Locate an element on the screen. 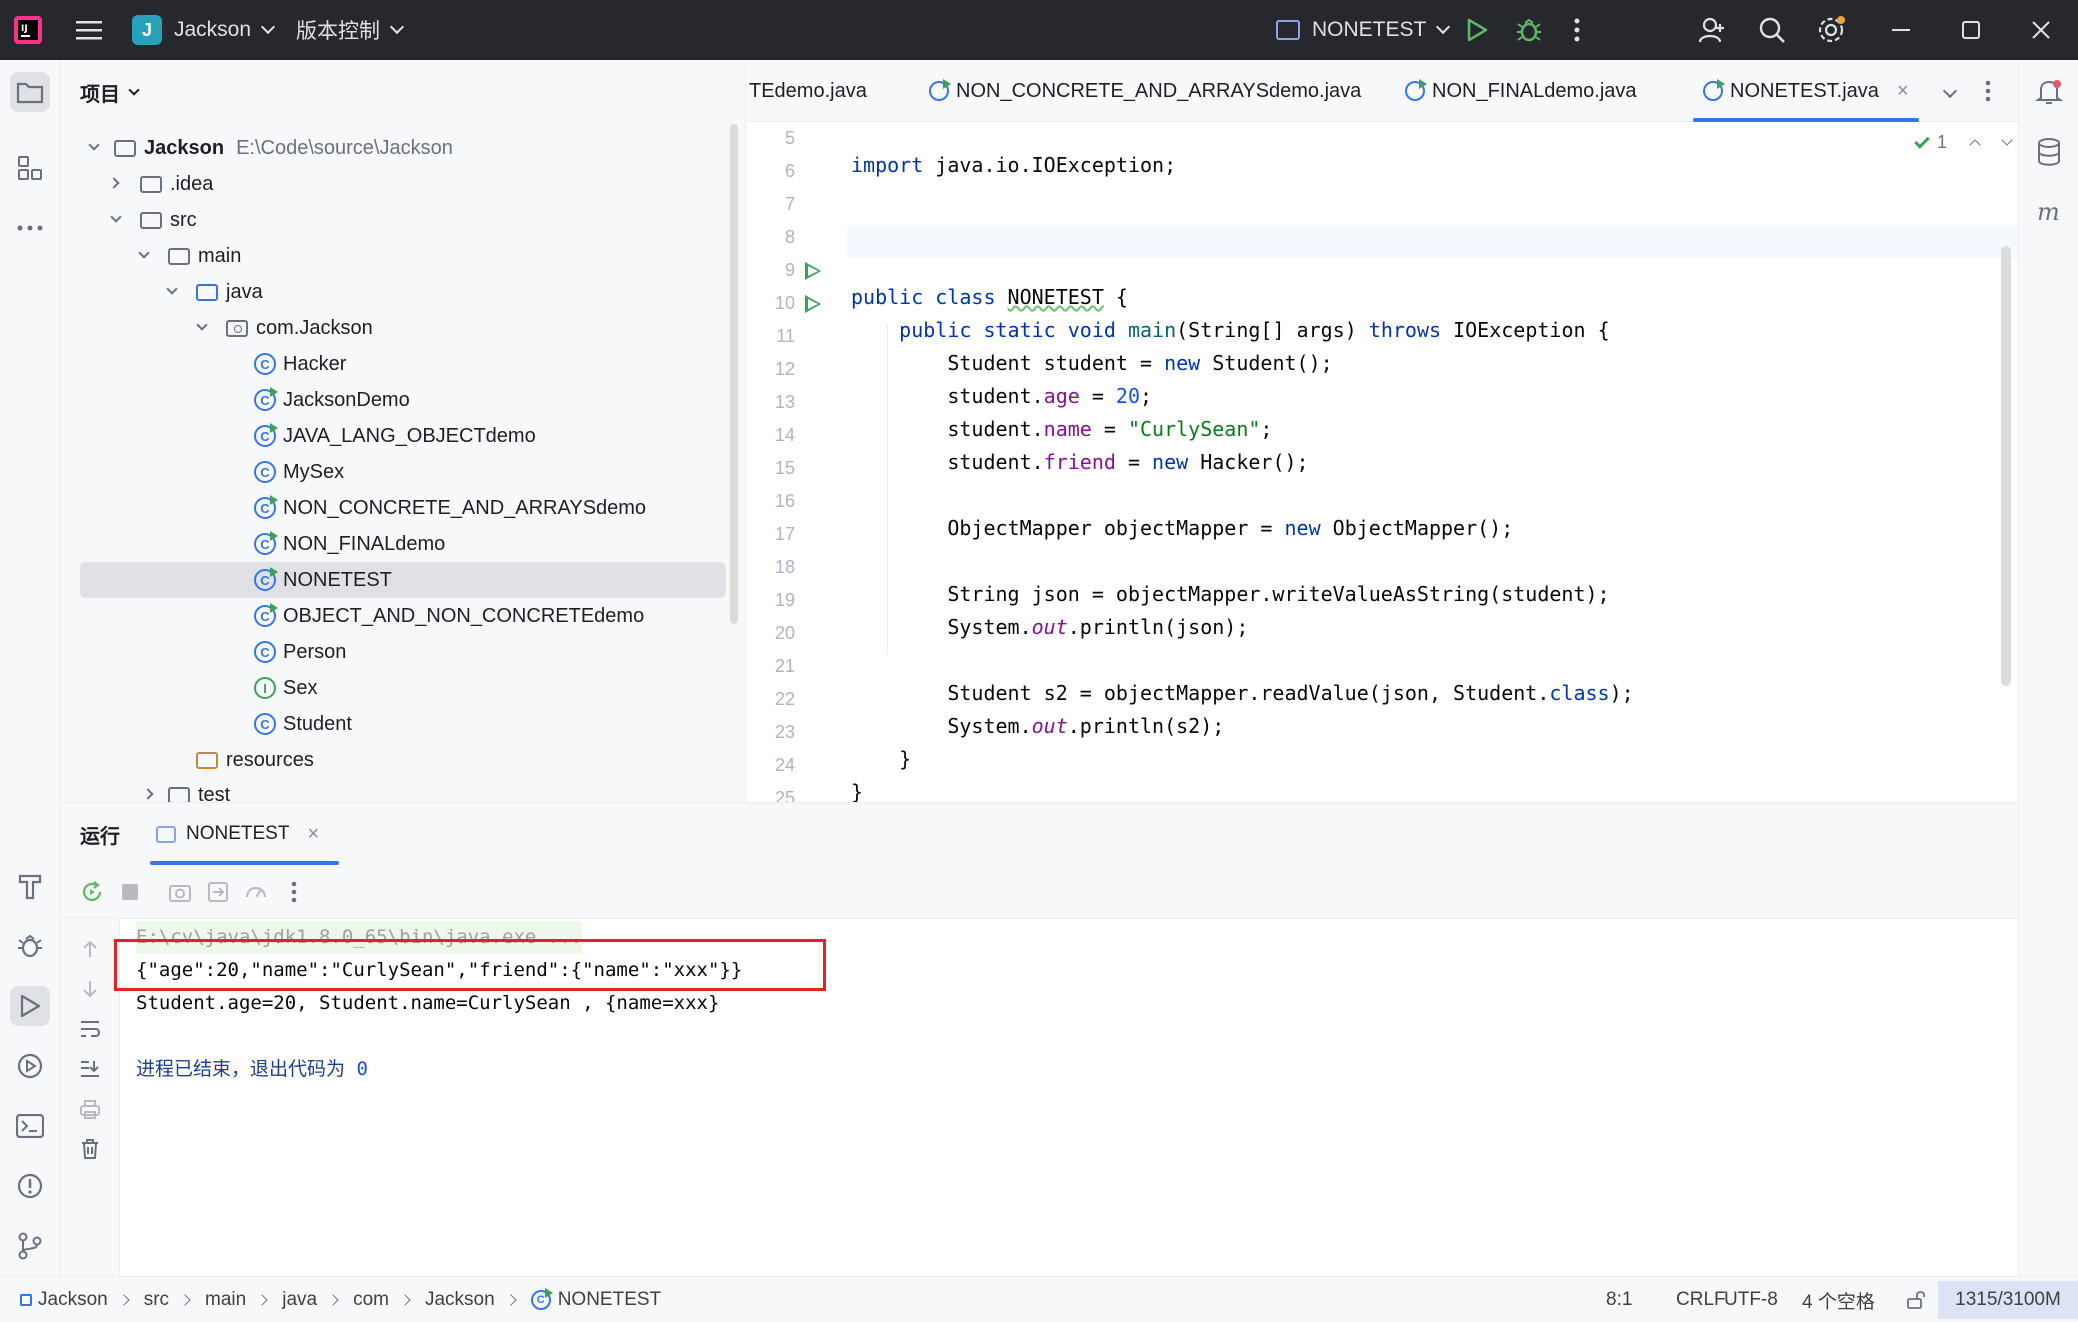 The image size is (2078, 1322). maximize-window-icon is located at coordinates (1971, 30).